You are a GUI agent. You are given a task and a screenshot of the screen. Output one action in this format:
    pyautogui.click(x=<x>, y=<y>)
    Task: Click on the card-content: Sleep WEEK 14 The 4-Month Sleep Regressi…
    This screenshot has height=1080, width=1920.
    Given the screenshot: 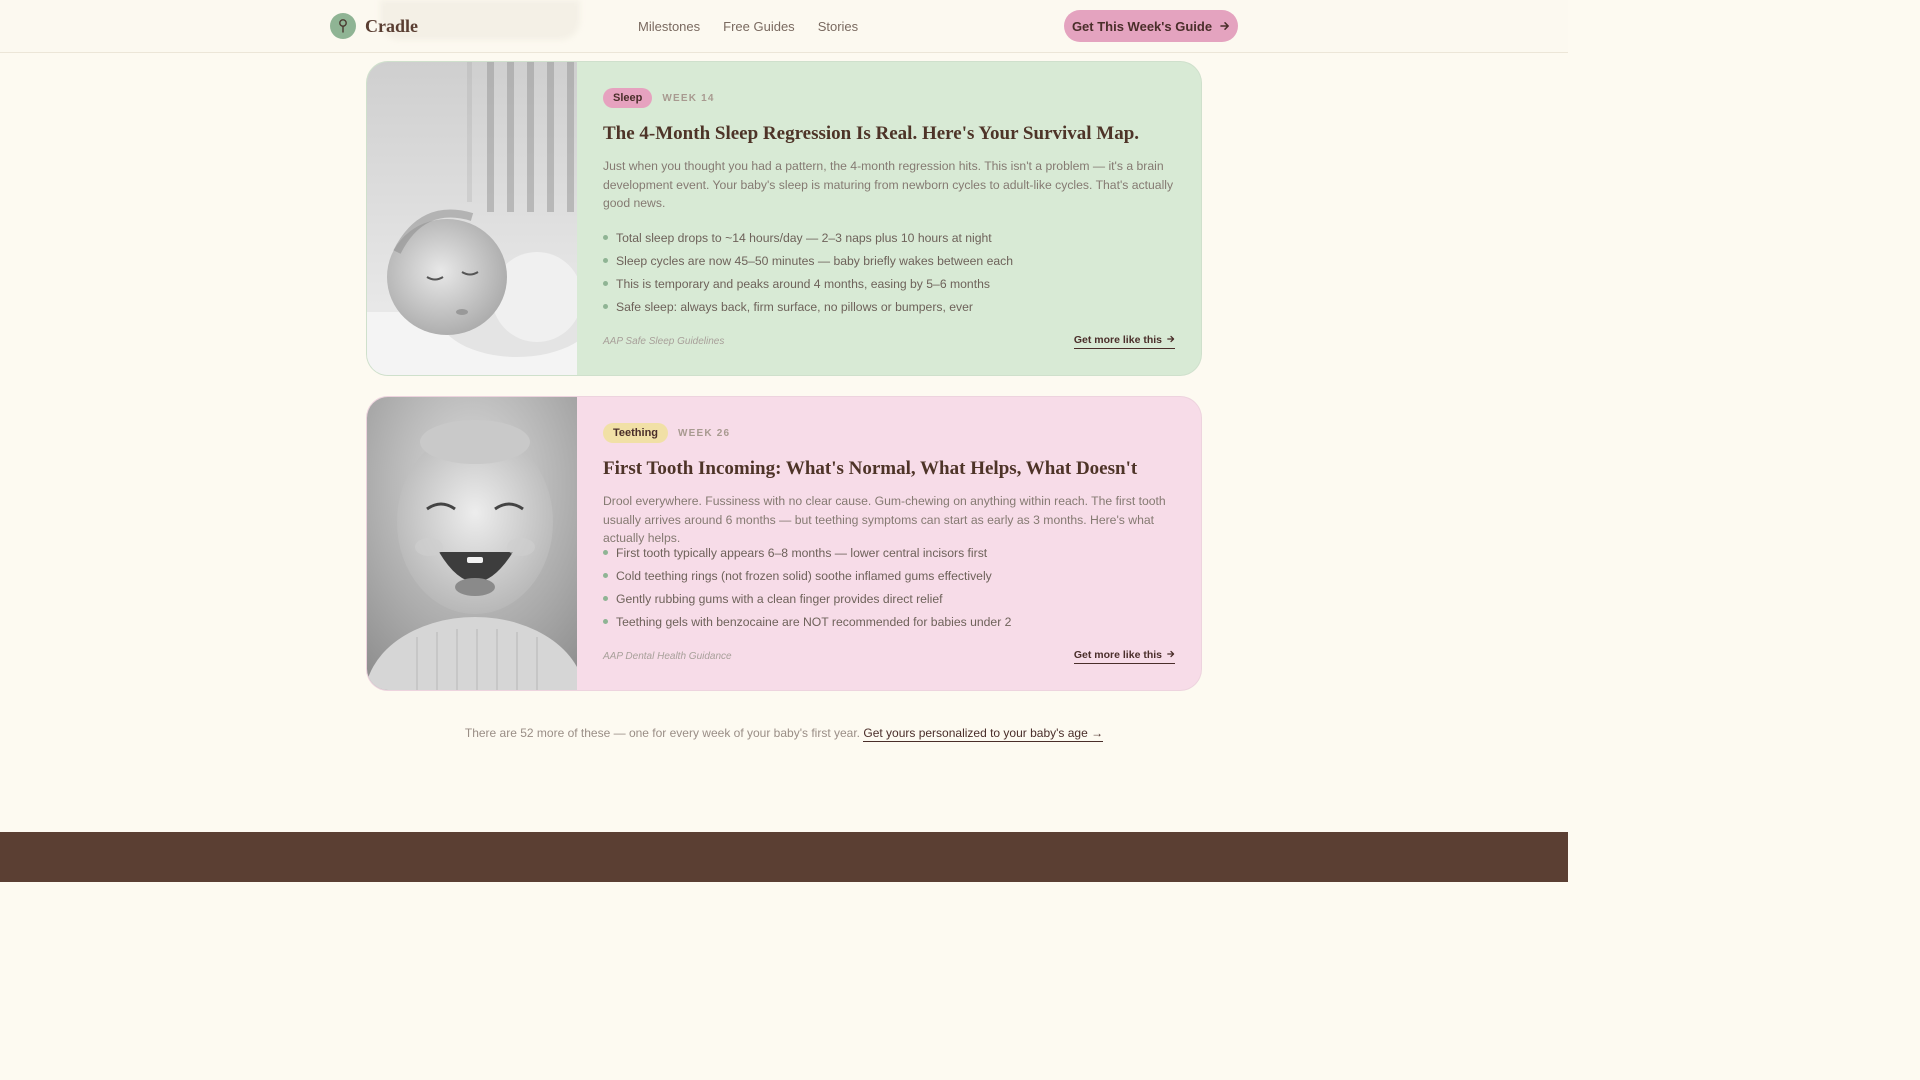 What is the action you would take?
    pyautogui.click(x=889, y=218)
    